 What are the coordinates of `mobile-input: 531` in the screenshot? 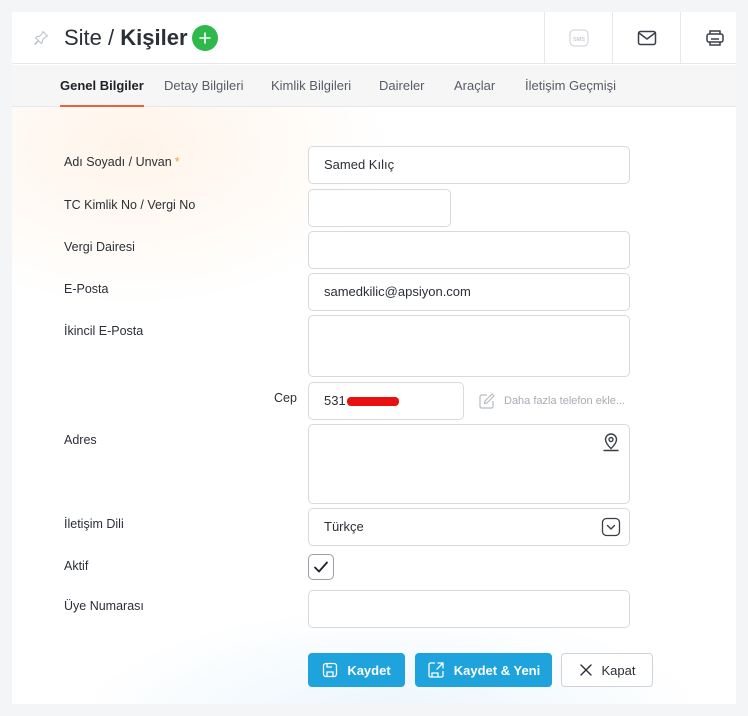 It's located at (386, 401).